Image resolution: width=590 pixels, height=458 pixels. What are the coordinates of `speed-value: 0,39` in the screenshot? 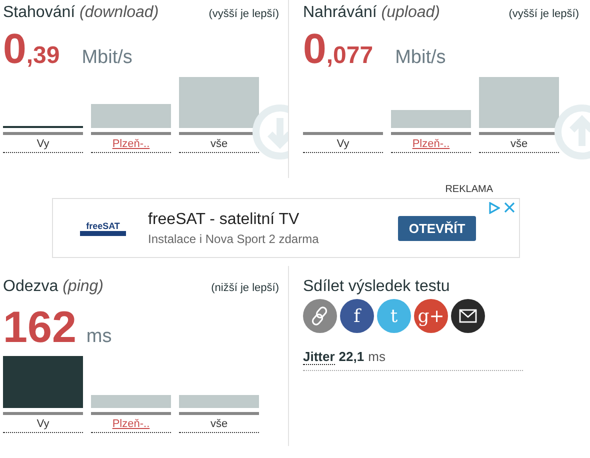 It's located at (31, 49).